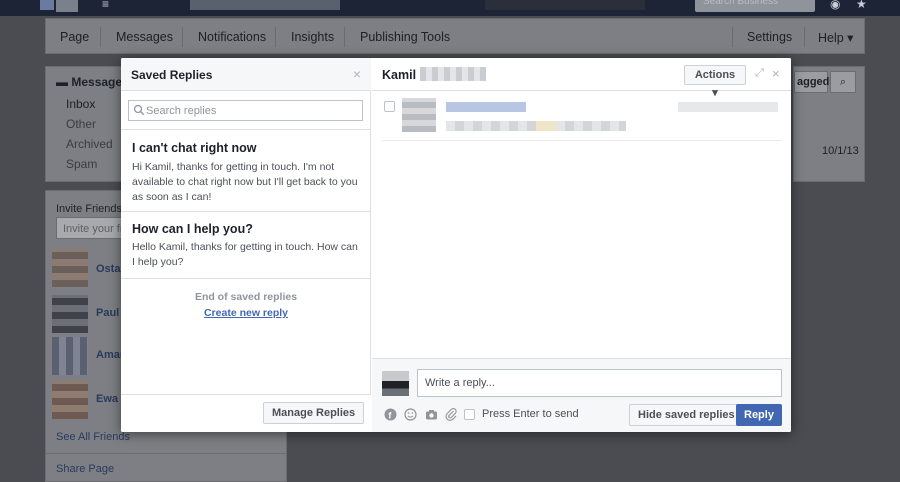  What do you see at coordinates (172, 75) in the screenshot?
I see `saved-replies-title: Saved Replies` at bounding box center [172, 75].